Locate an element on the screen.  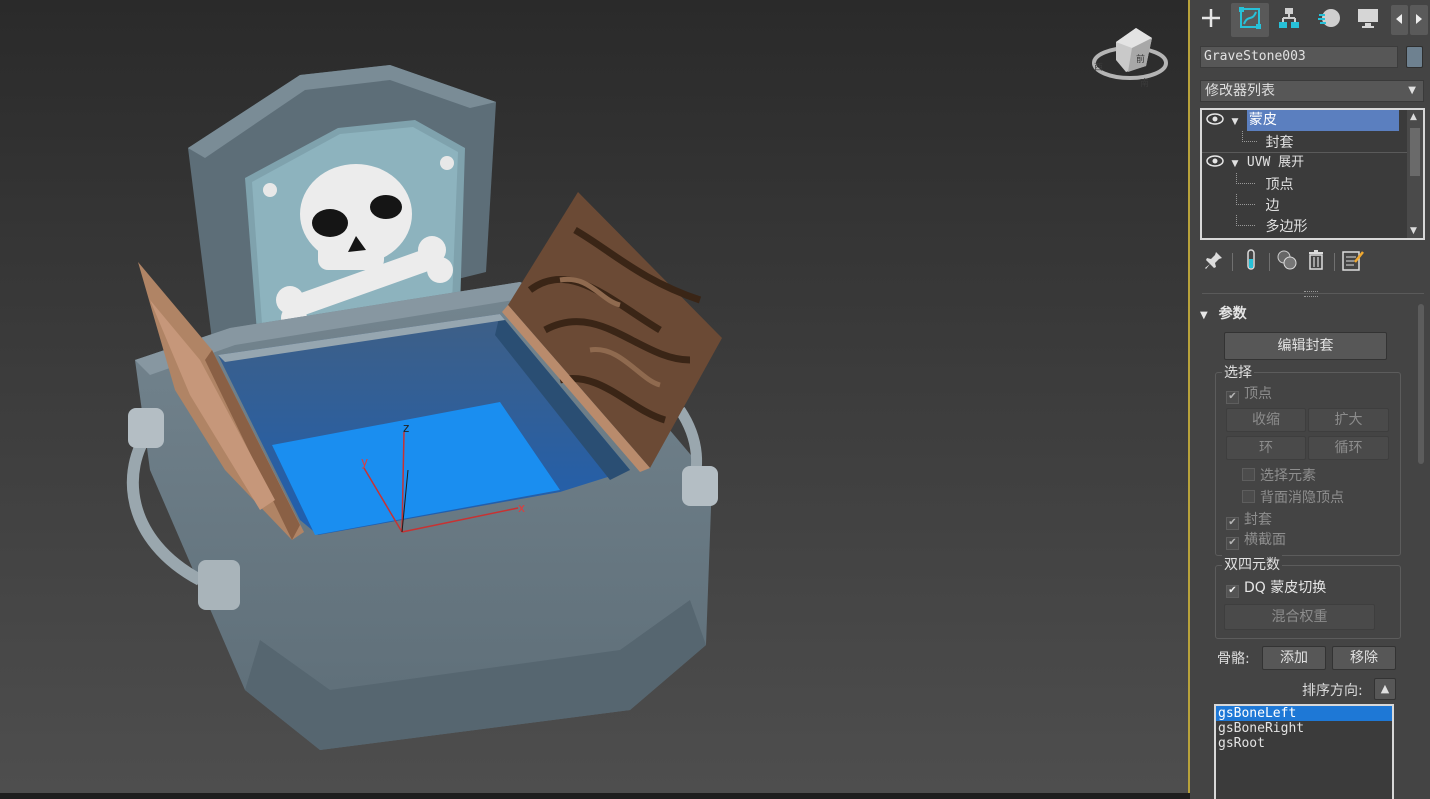
bone-list-item: gsBoneLeft is located at coordinates (1304, 713).